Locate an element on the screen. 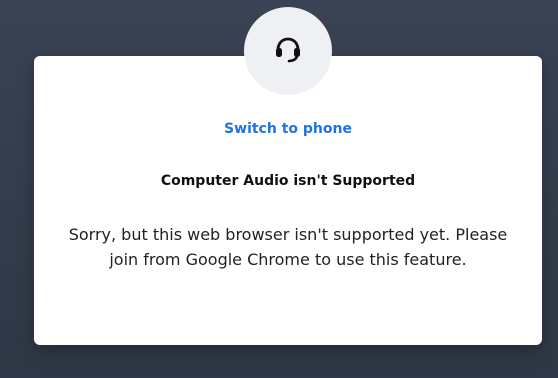 Image resolution: width=558 pixels, height=378 pixels. dialog-title: Computer Audio isn't Supported is located at coordinates (288, 181).